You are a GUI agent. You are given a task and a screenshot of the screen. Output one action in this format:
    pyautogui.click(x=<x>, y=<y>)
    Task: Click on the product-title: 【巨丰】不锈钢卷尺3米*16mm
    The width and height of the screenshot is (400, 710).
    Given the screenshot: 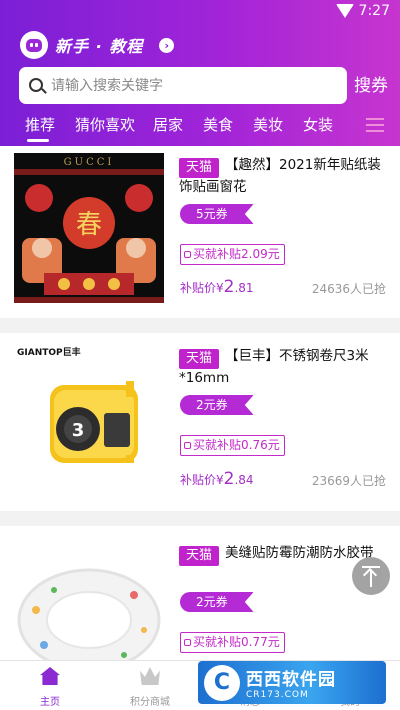 What is the action you would take?
    pyautogui.click(x=274, y=367)
    